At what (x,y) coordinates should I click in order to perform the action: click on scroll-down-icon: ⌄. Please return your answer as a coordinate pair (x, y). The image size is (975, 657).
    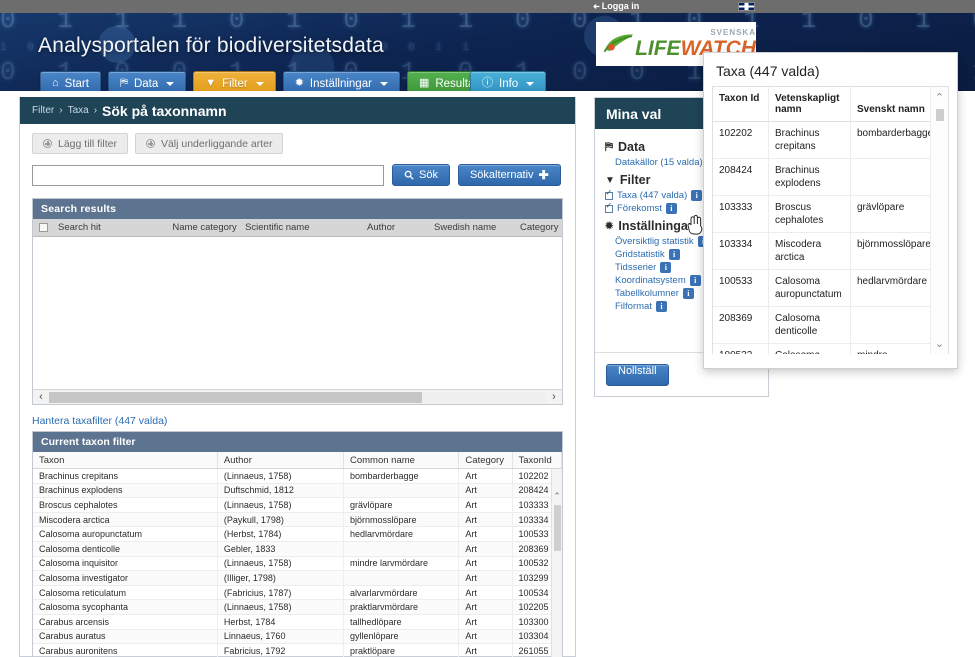
    Looking at the image, I should click on (939, 343).